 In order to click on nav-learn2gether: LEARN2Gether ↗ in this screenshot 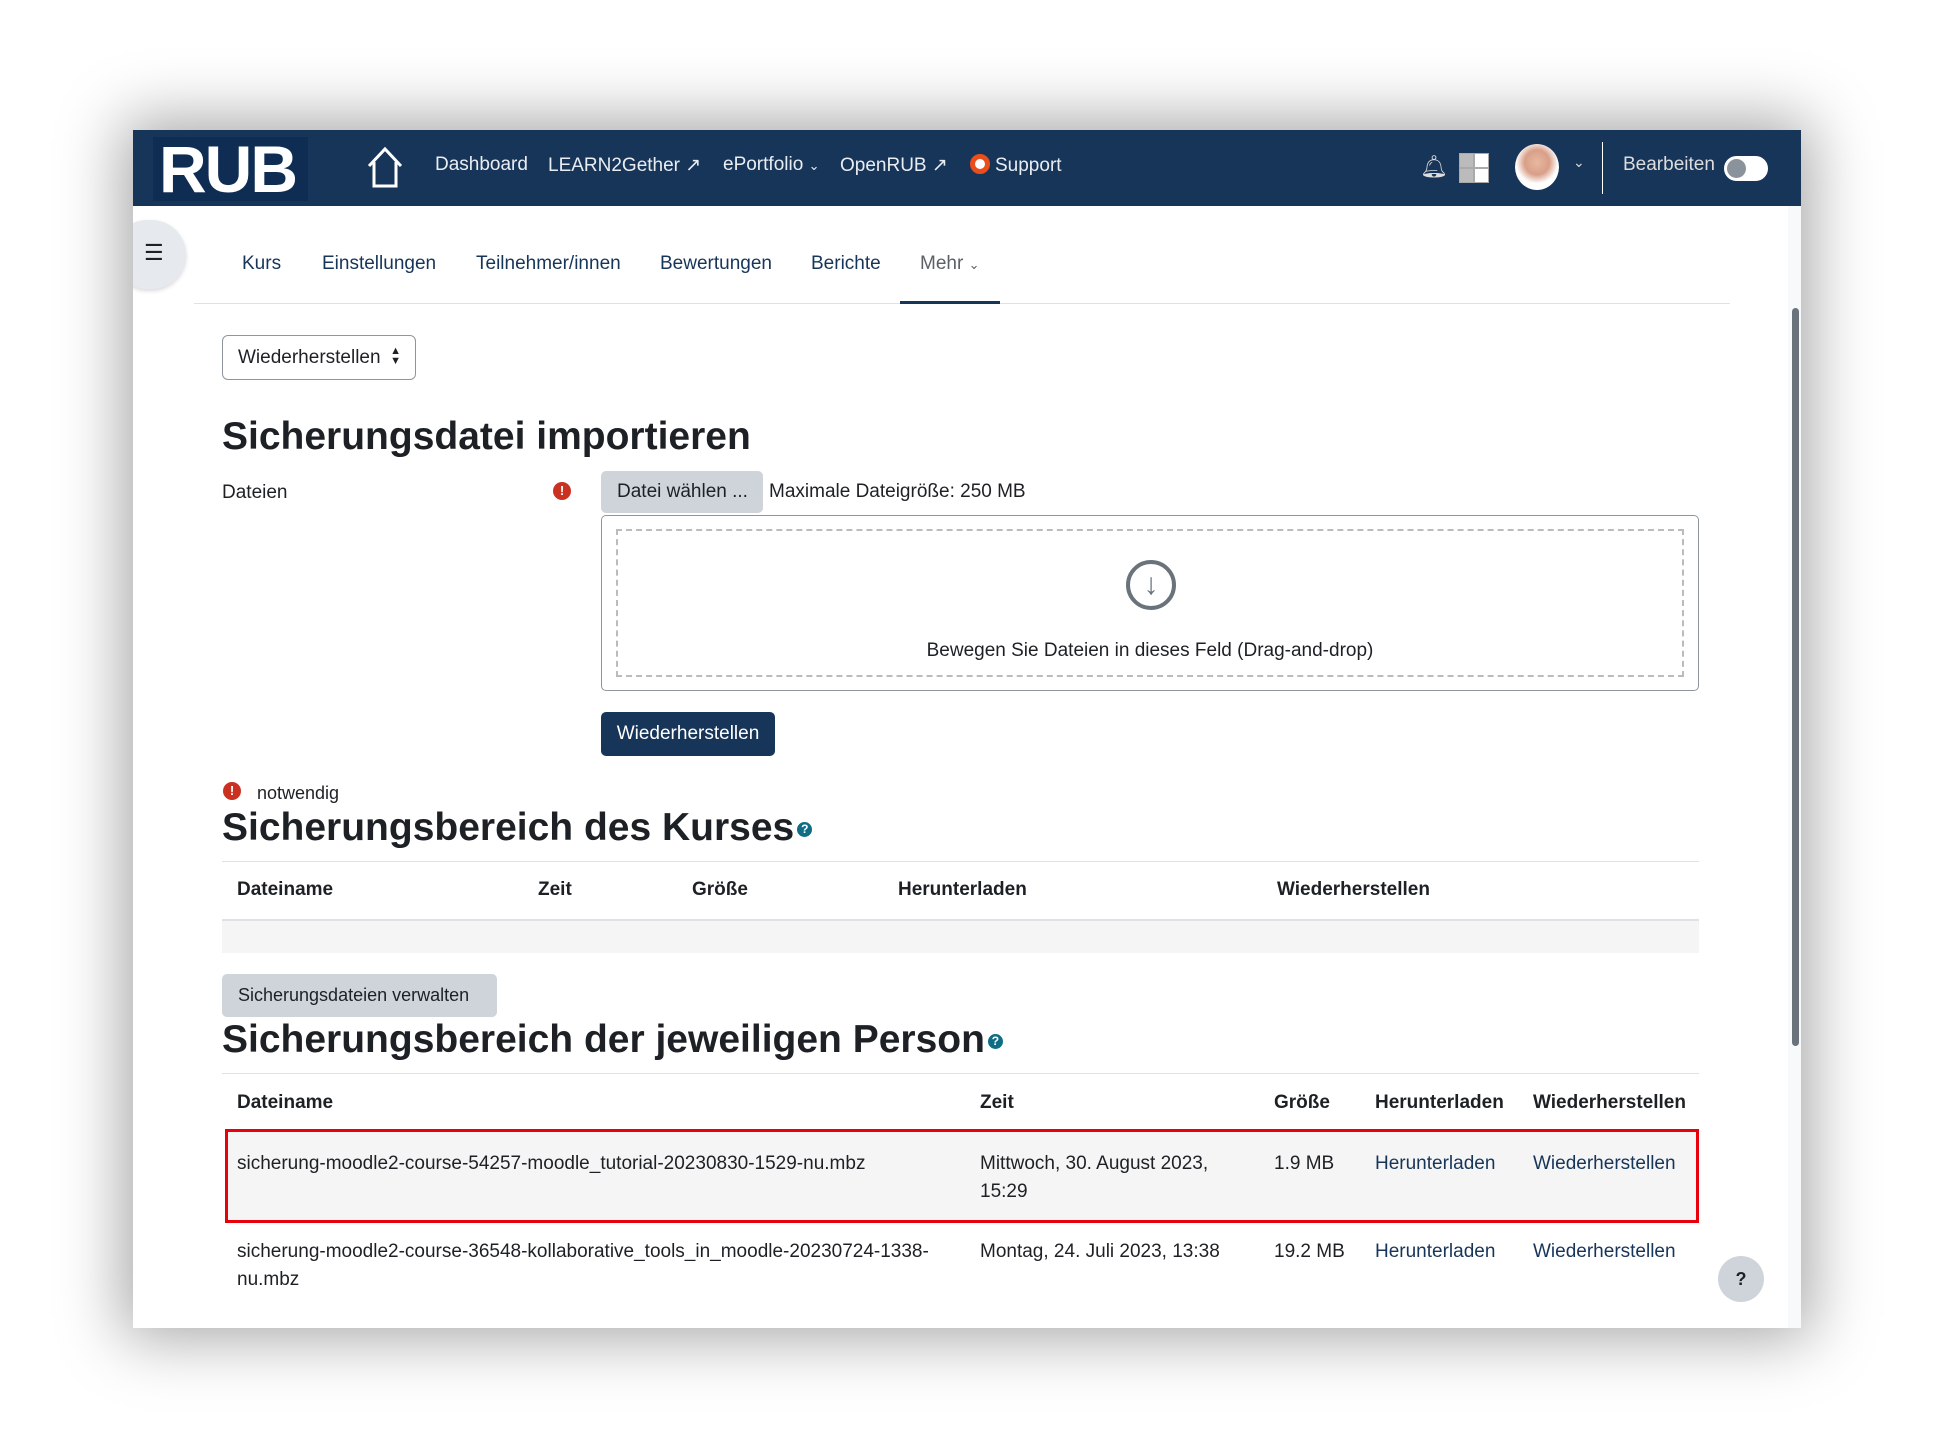, I will do `click(624, 165)`.